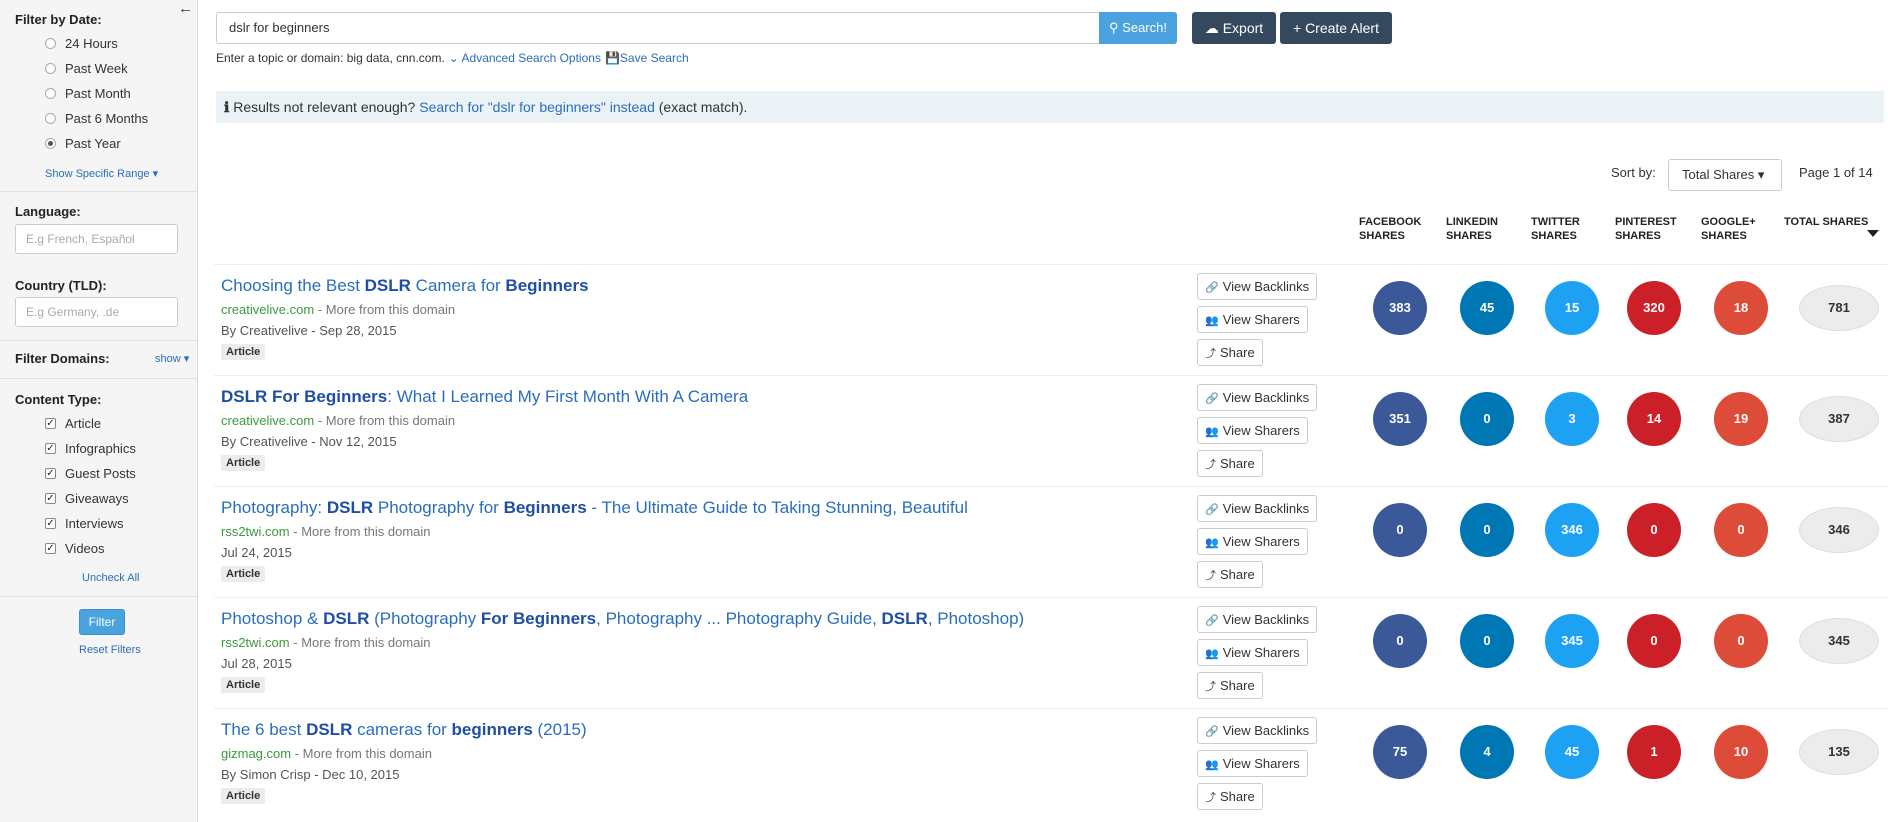 The height and width of the screenshot is (822, 1888). What do you see at coordinates (1212, 732) in the screenshot?
I see `link-icon: 🔗` at bounding box center [1212, 732].